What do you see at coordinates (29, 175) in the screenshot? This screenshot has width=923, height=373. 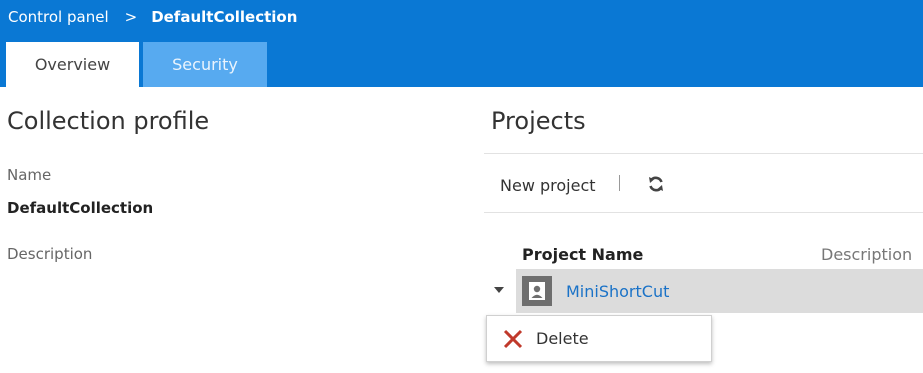 I see `name-label: Name` at bounding box center [29, 175].